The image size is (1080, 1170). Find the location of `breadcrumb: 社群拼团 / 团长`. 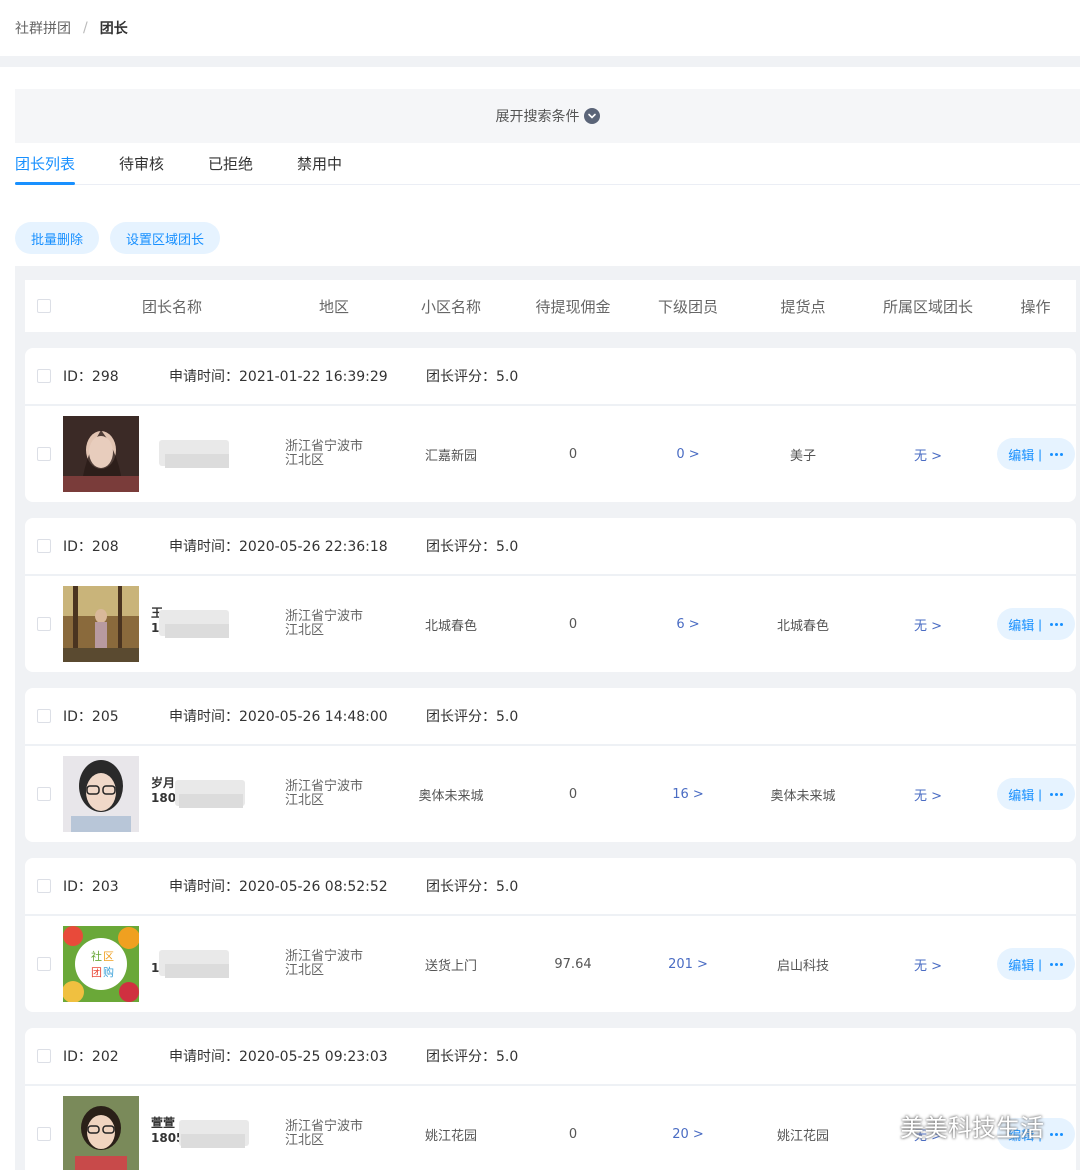

breadcrumb: 社群拼团 / 团长 is located at coordinates (540, 28).